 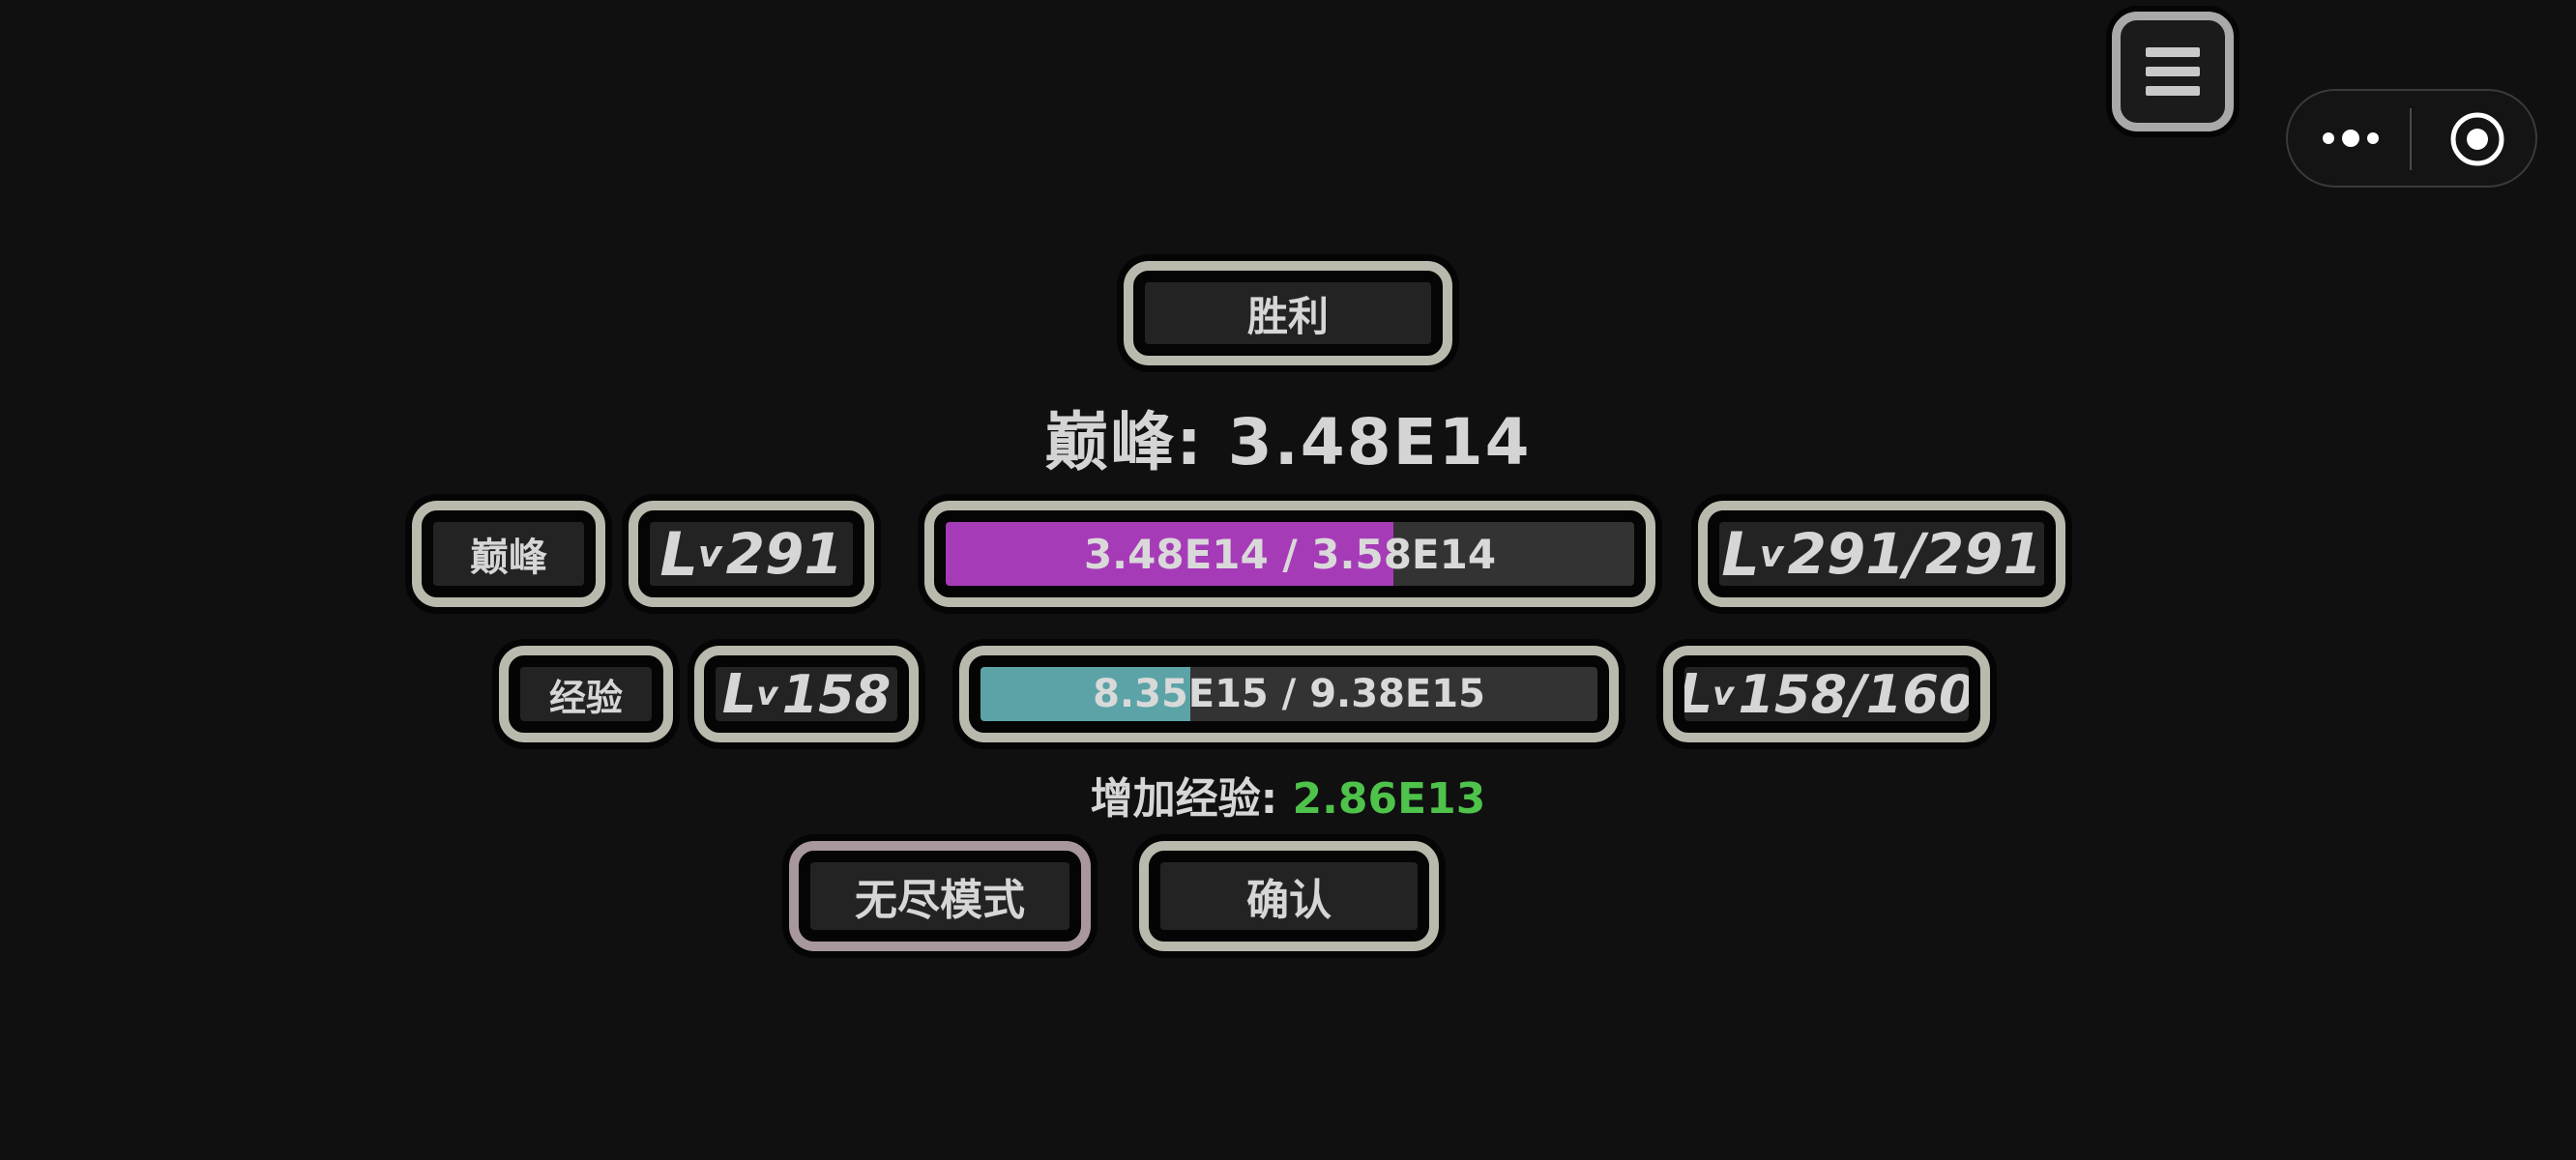 I want to click on confirm-button: 确认, so click(x=1289, y=896).